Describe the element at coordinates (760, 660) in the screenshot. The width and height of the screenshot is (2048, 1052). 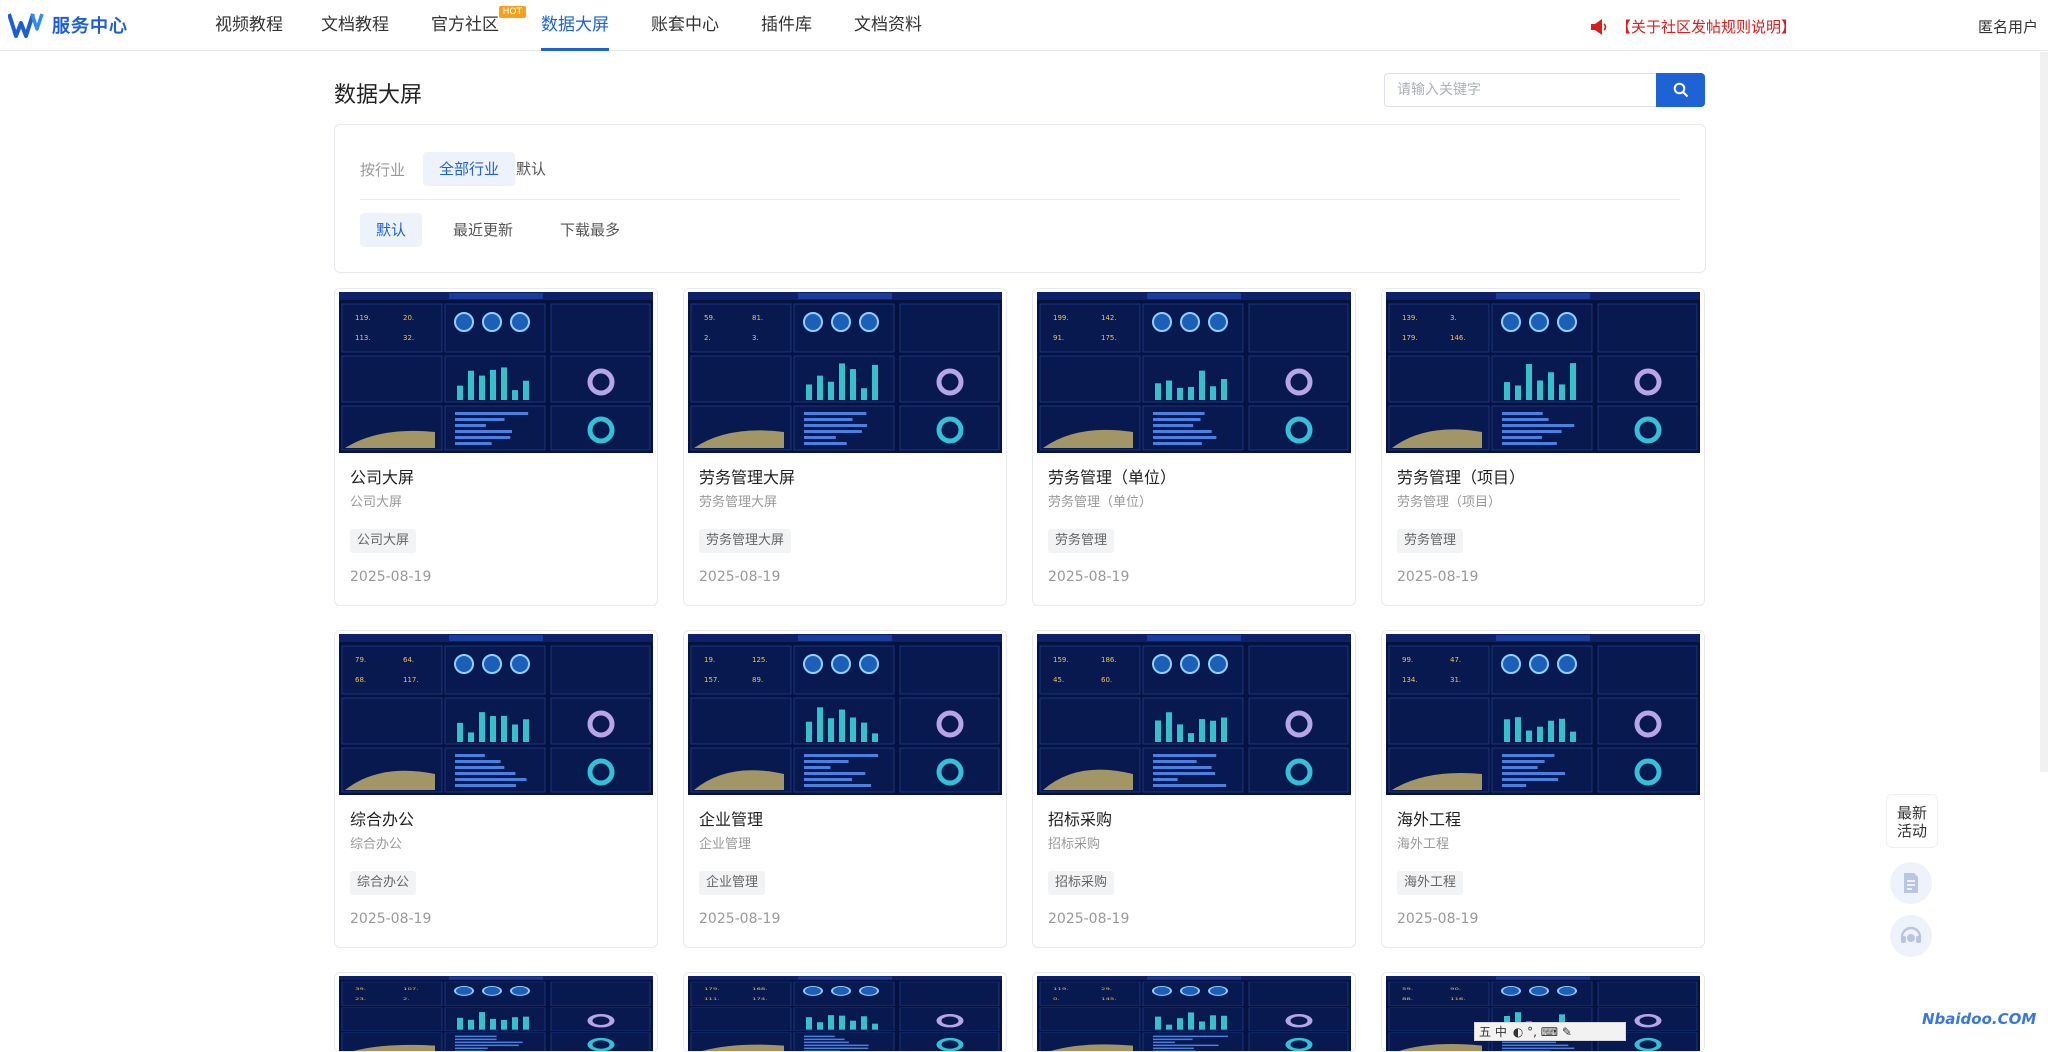
I see `svg-text: 125.` at that location.